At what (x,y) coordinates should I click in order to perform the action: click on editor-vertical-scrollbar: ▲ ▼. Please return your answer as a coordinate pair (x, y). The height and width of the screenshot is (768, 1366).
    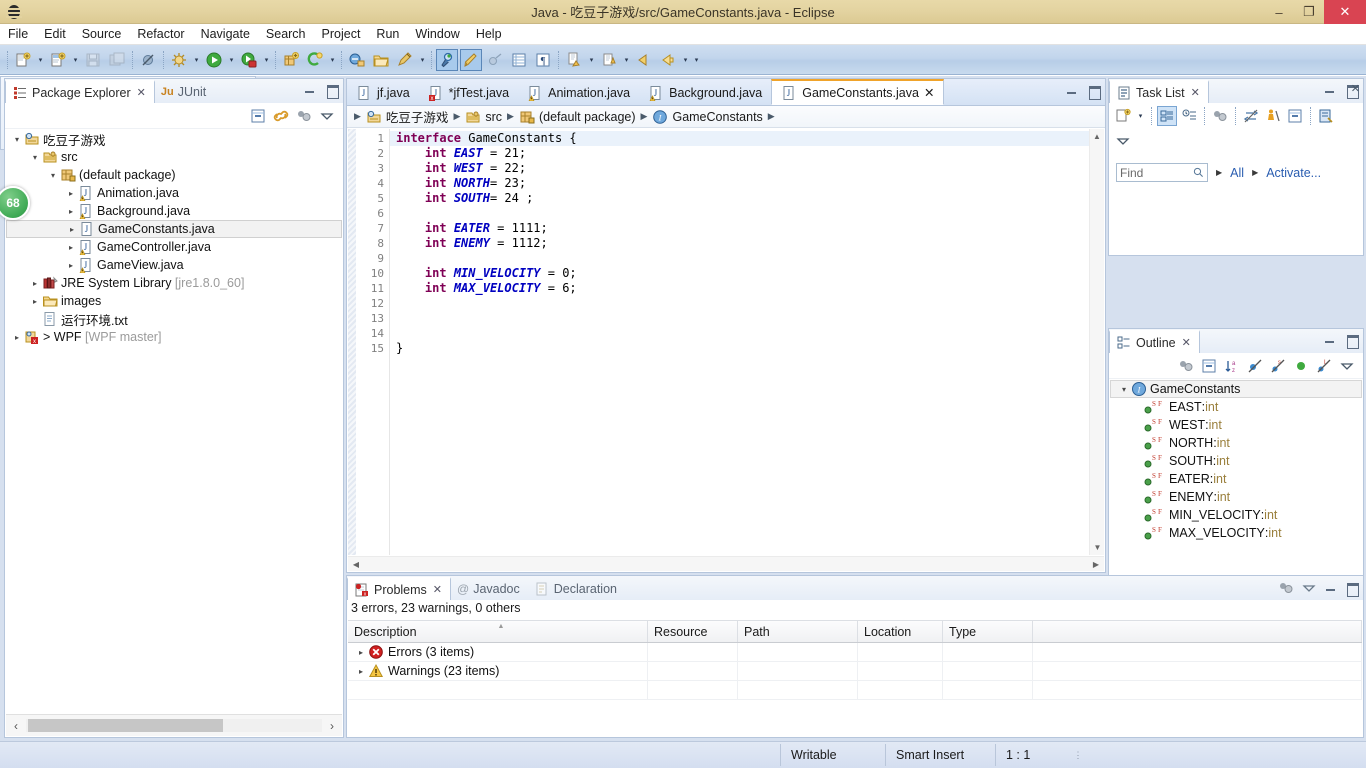
    Looking at the image, I should click on (1096, 342).